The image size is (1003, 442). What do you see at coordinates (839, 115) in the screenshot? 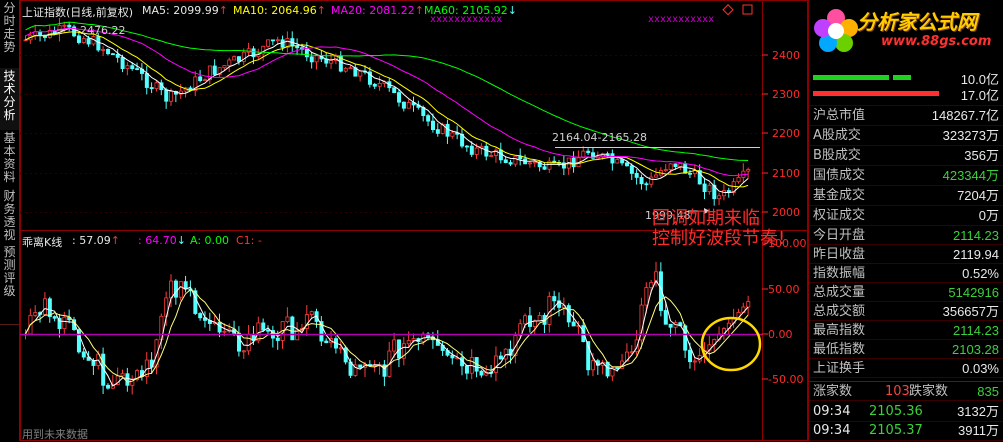
I see `market-label: 沪总市值` at bounding box center [839, 115].